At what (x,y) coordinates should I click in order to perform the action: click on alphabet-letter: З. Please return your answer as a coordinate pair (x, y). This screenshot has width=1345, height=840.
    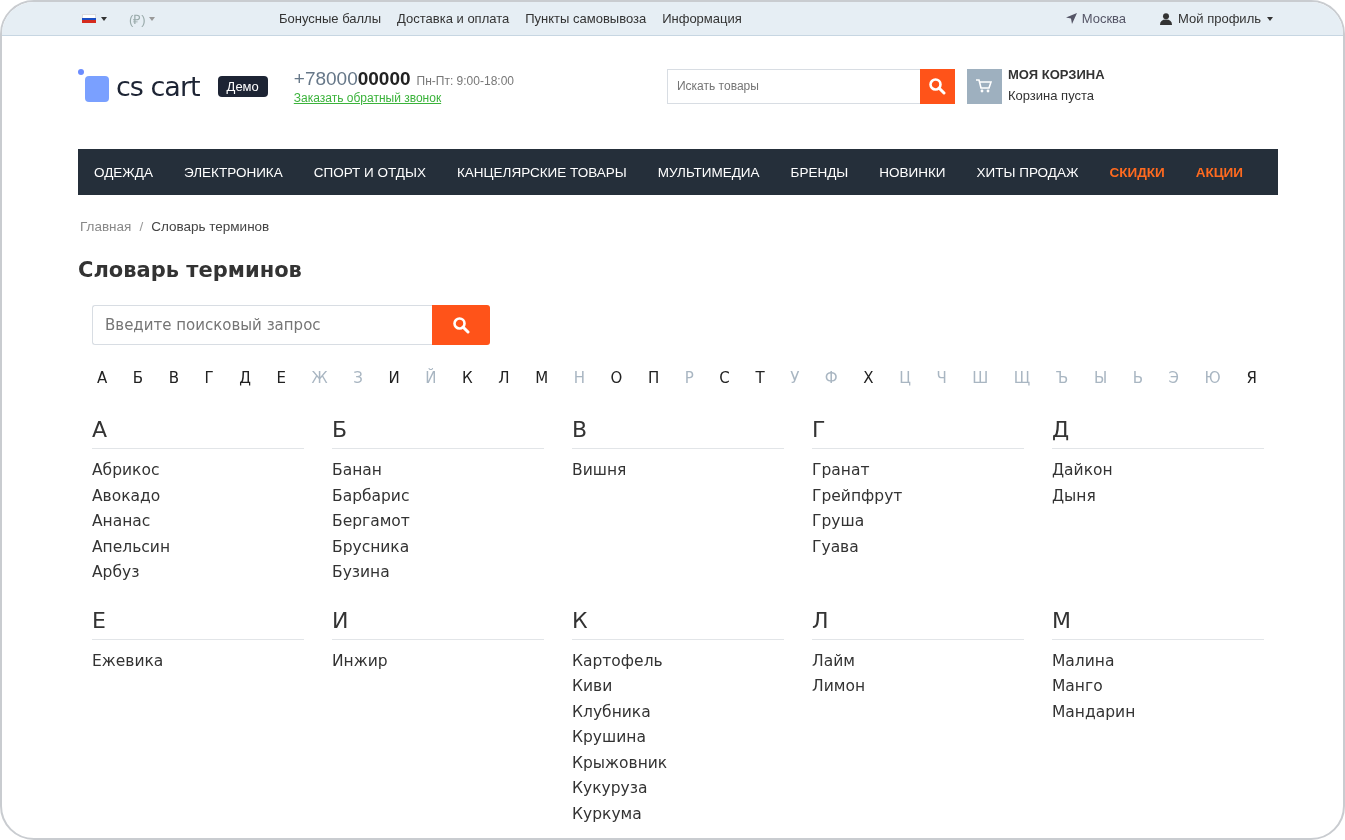
    Looking at the image, I should click on (358, 378).